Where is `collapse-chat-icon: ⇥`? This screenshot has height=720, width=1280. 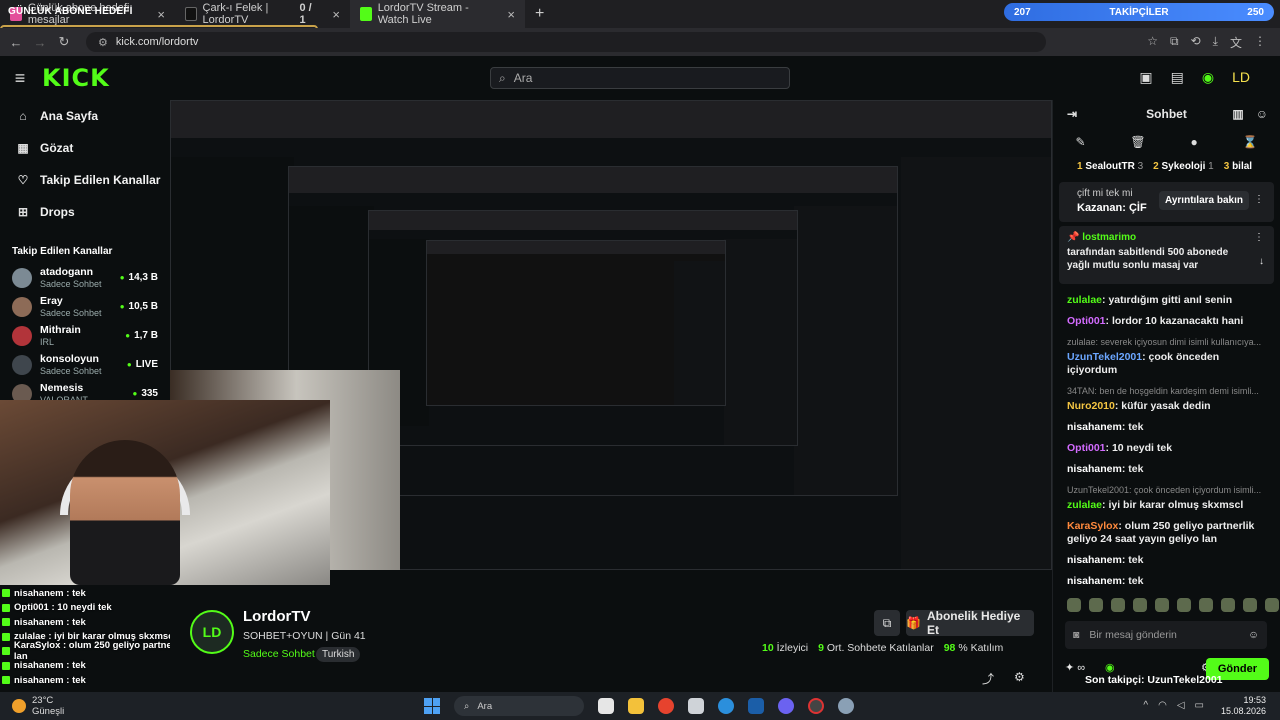 collapse-chat-icon: ⇥ is located at coordinates (1072, 114).